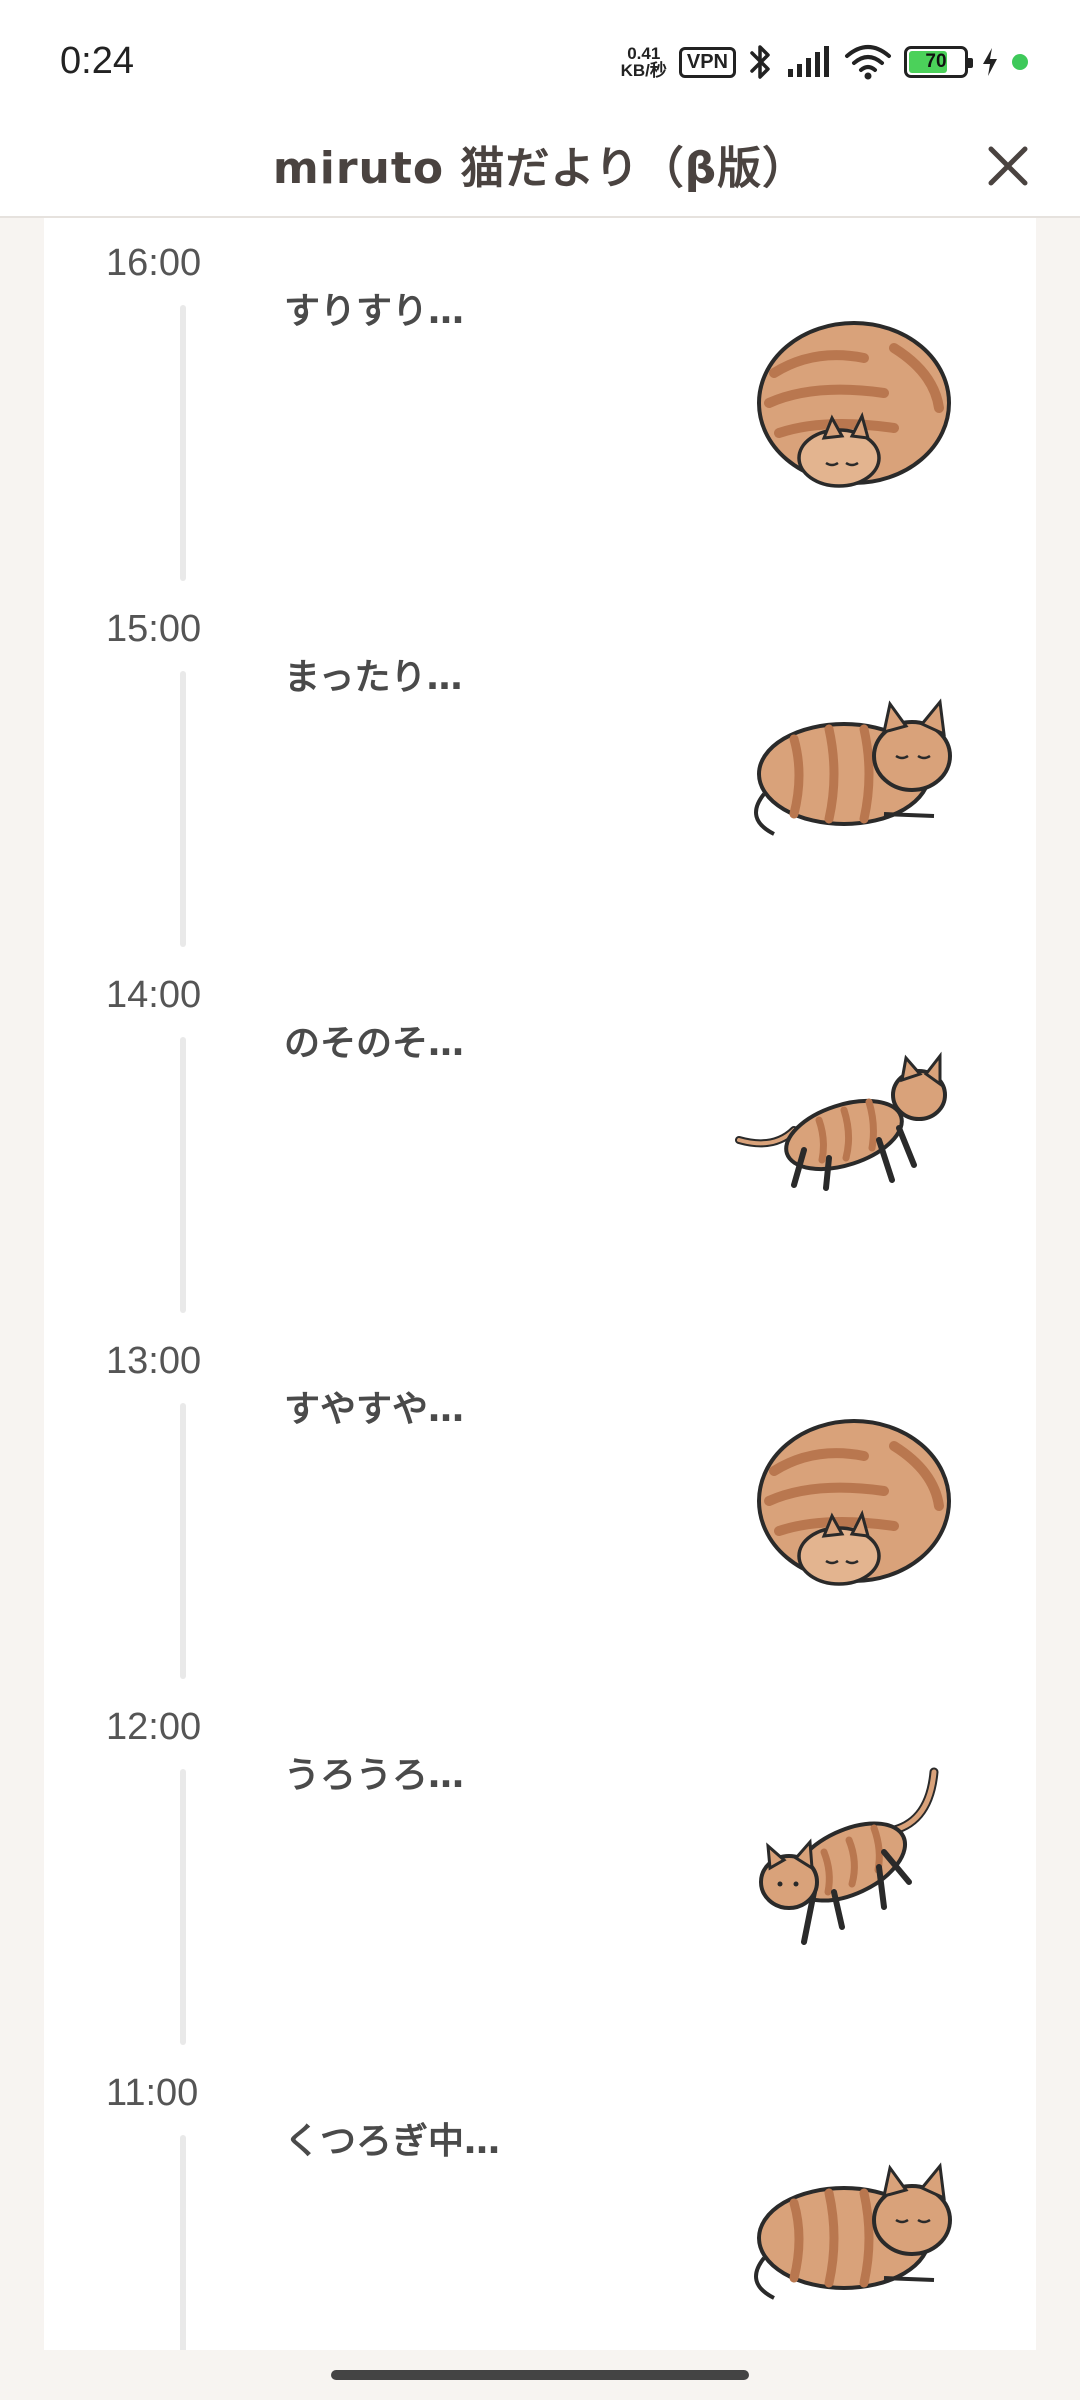 This screenshot has height=2400, width=1080. Describe the element at coordinates (154, 1727) in the screenshot. I see `entry-time: 12:00` at that location.